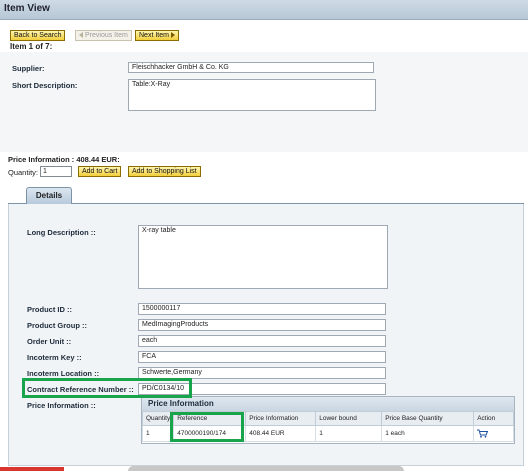 This screenshot has height=471, width=528. I want to click on tab-strip: Details, so click(266, 195).